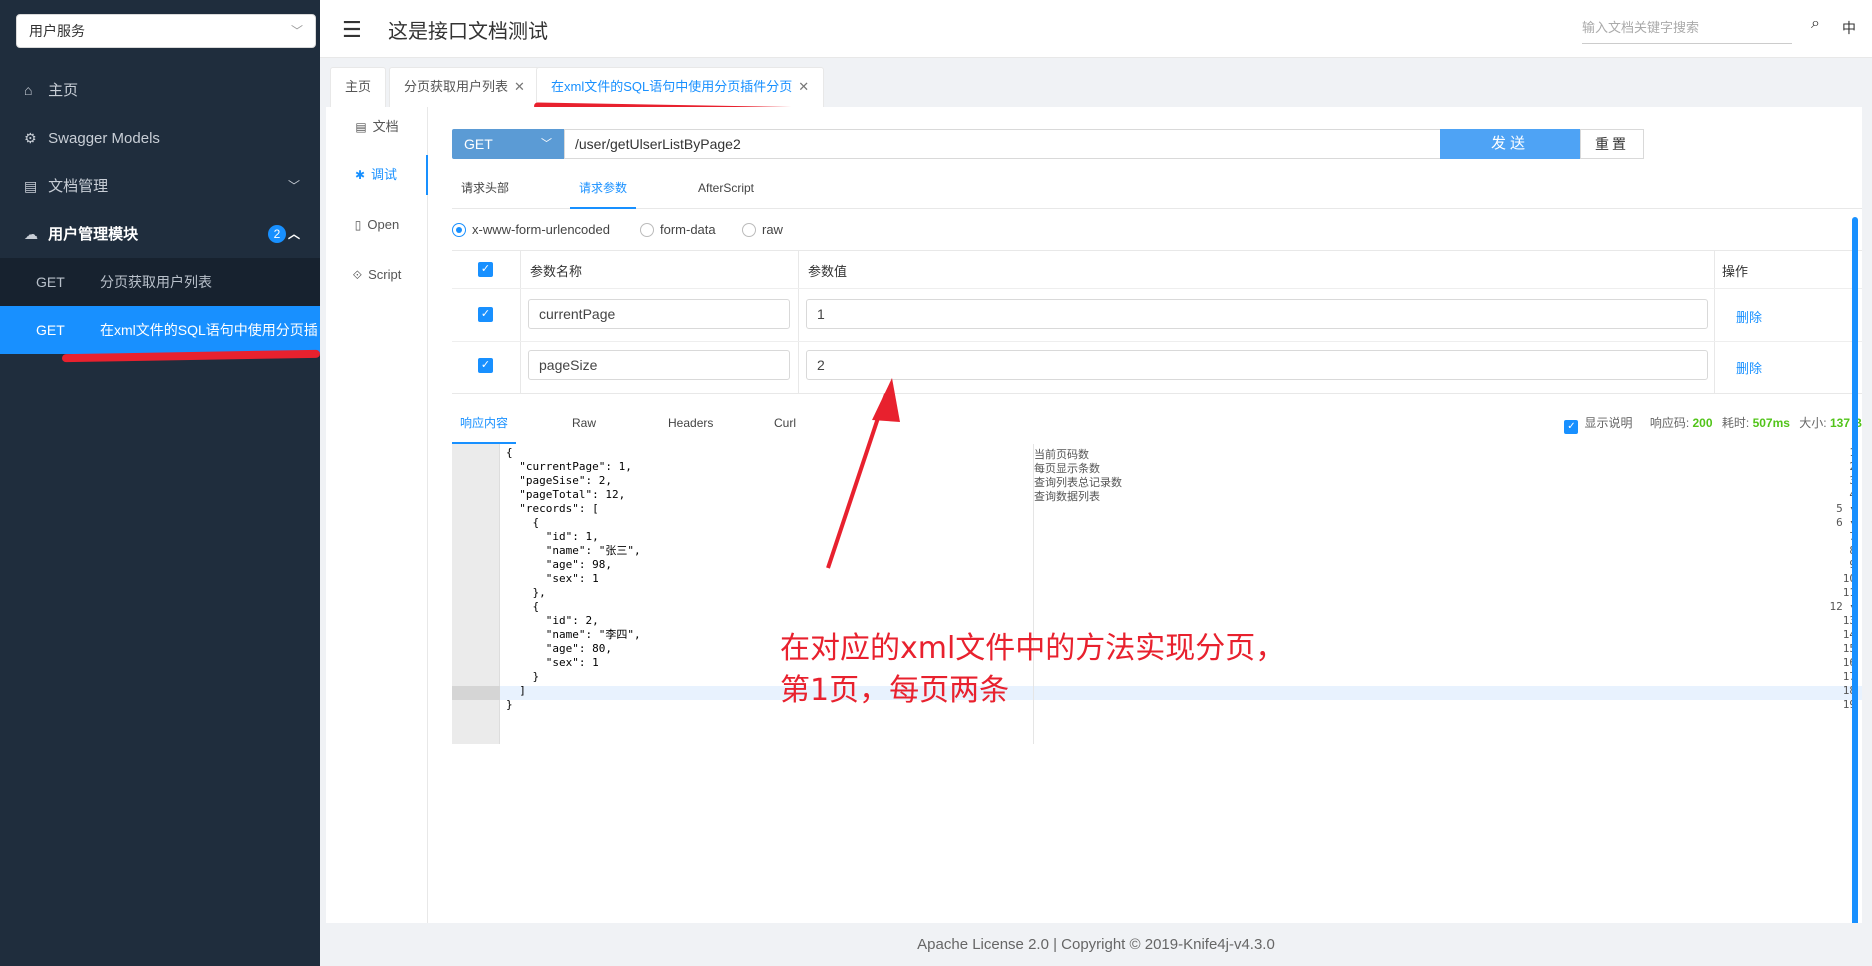 This screenshot has height=966, width=1872. Describe the element at coordinates (377, 515) in the screenshot. I see `doc-left-nav: ▤ 文档 ✱ 调试 ▯ Open ⟐ Script` at that location.